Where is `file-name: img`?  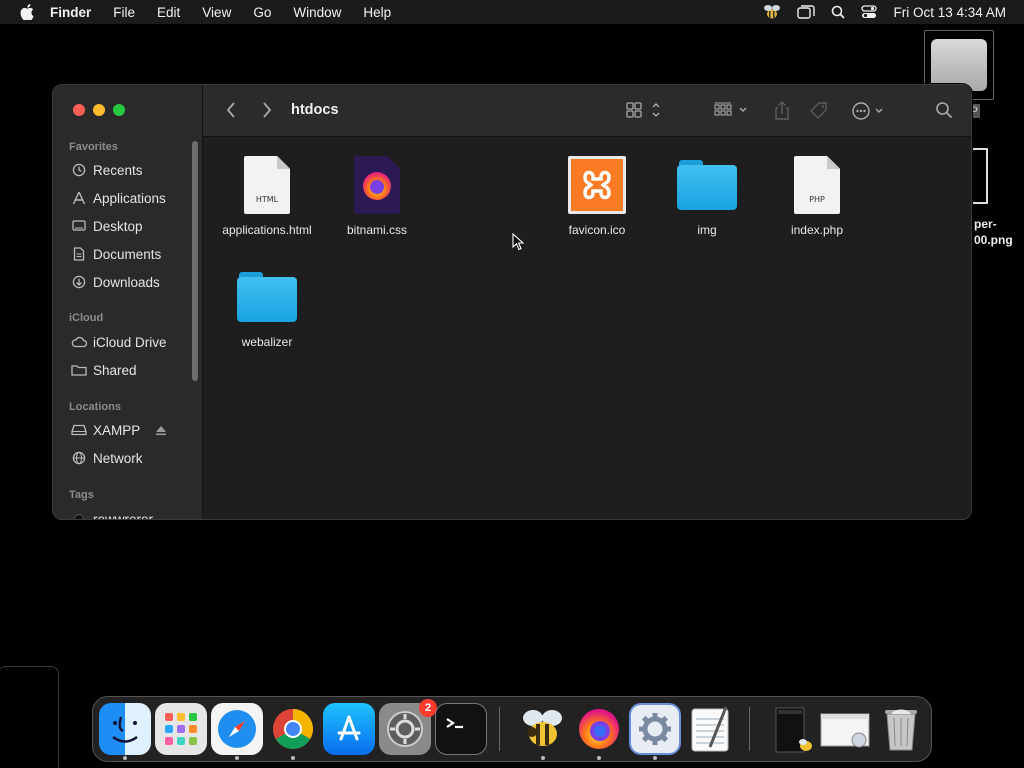 file-name: img is located at coordinates (707, 230).